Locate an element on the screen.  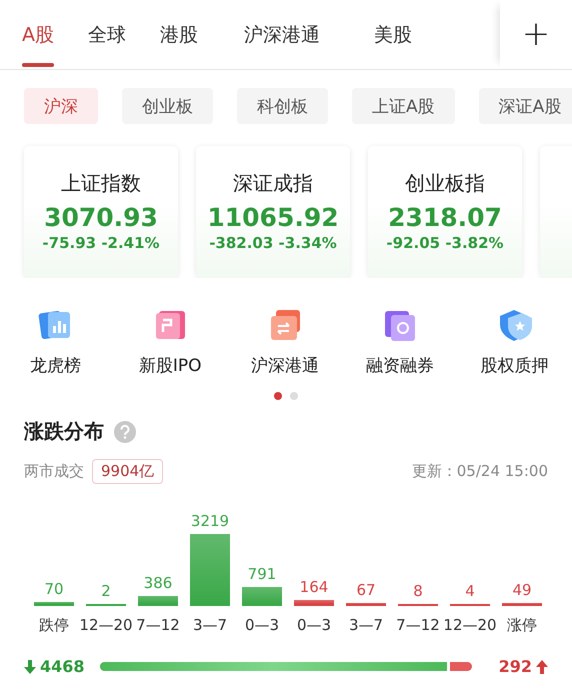
update-time: 更新：05/24 15:00 is located at coordinates (480, 471).